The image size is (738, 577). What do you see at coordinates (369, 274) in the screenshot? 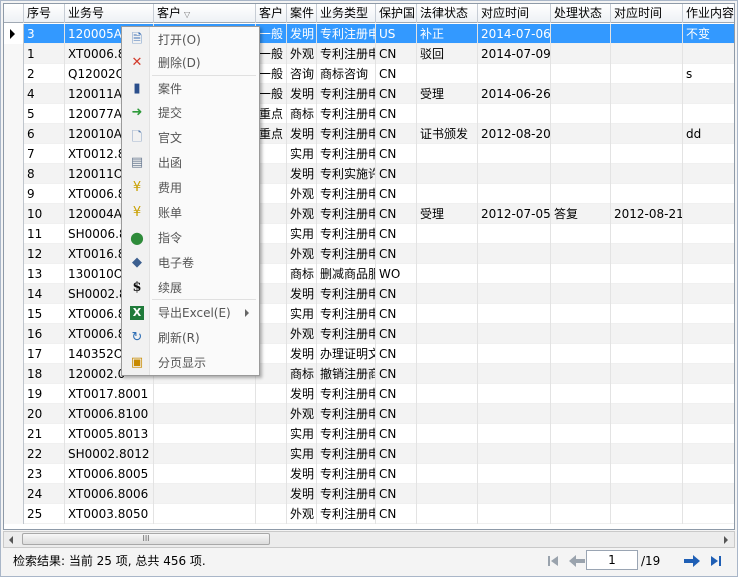
I see `table-row: 13 130010O 商标 删减商品服 WO` at bounding box center [369, 274].